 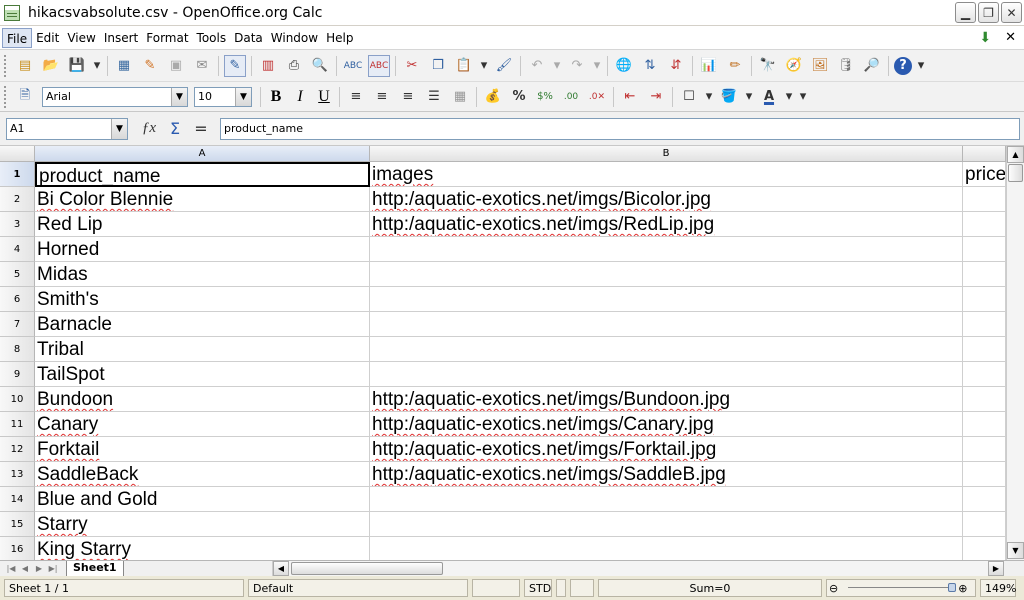 I want to click on menu-format: Format, so click(x=167, y=38).